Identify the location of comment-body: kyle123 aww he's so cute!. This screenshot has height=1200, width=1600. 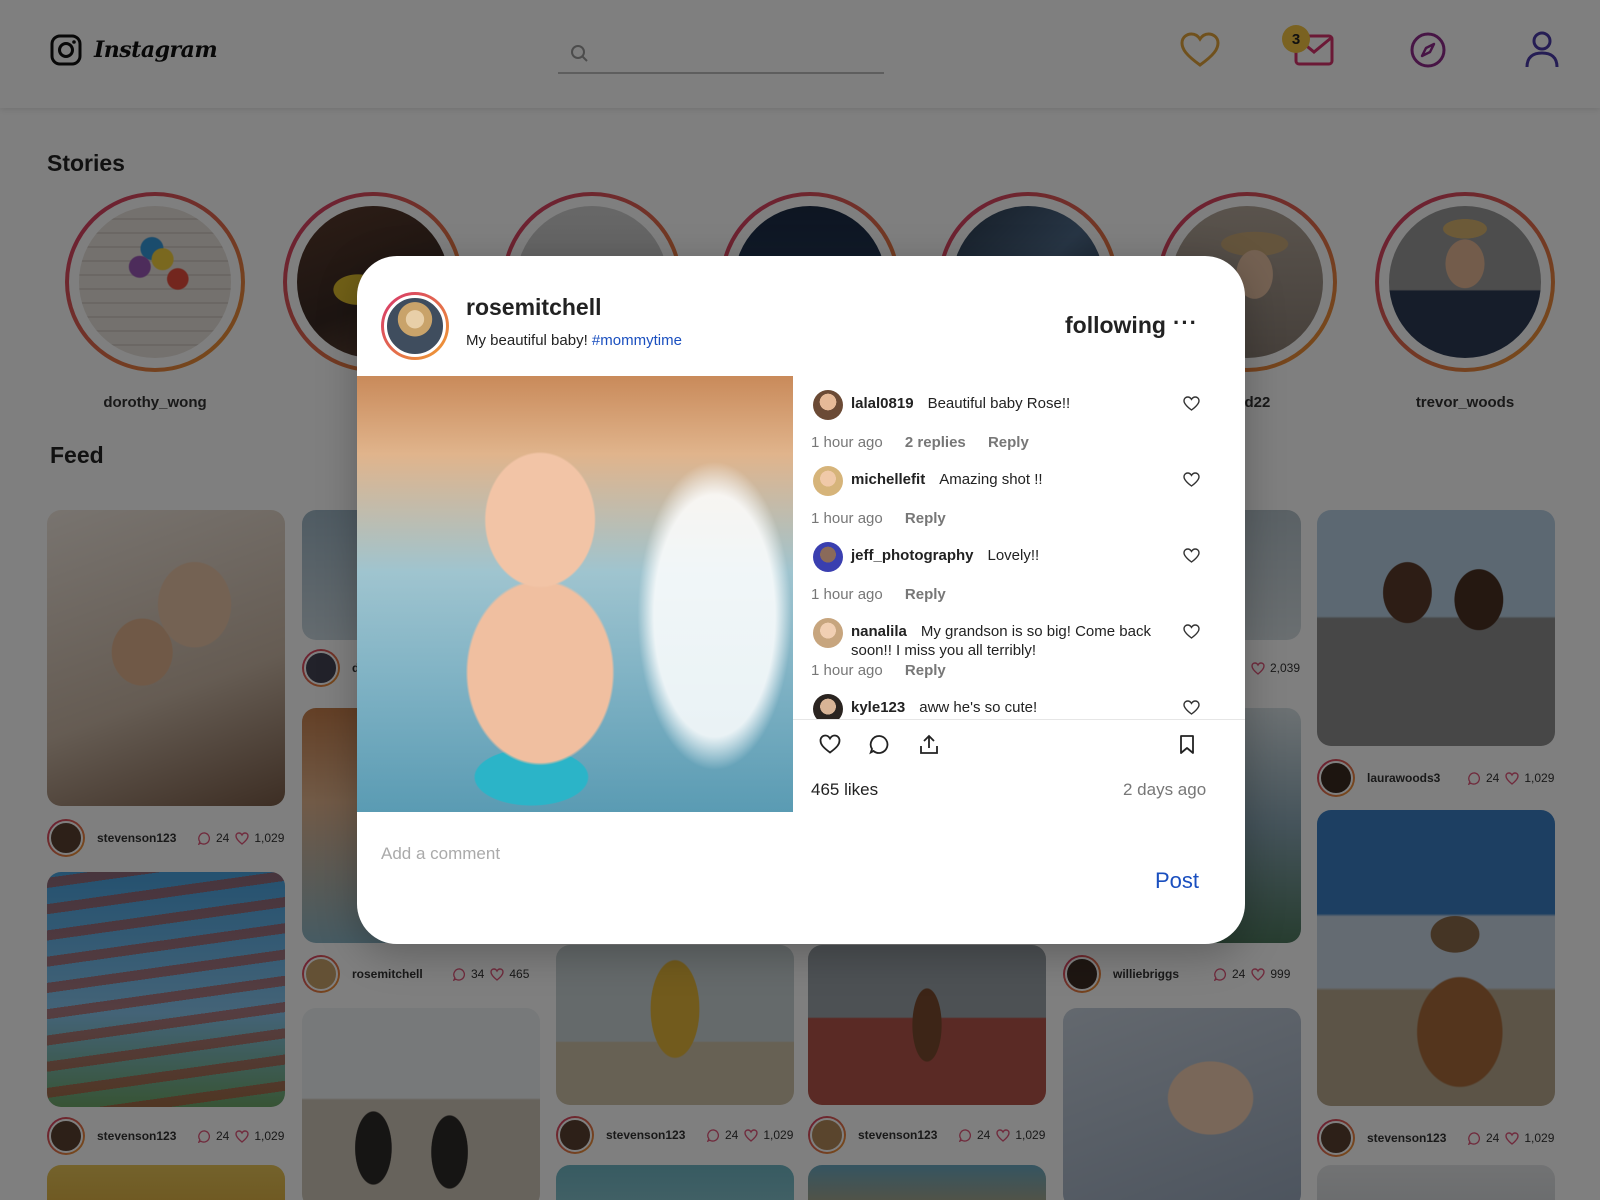
(1011, 707).